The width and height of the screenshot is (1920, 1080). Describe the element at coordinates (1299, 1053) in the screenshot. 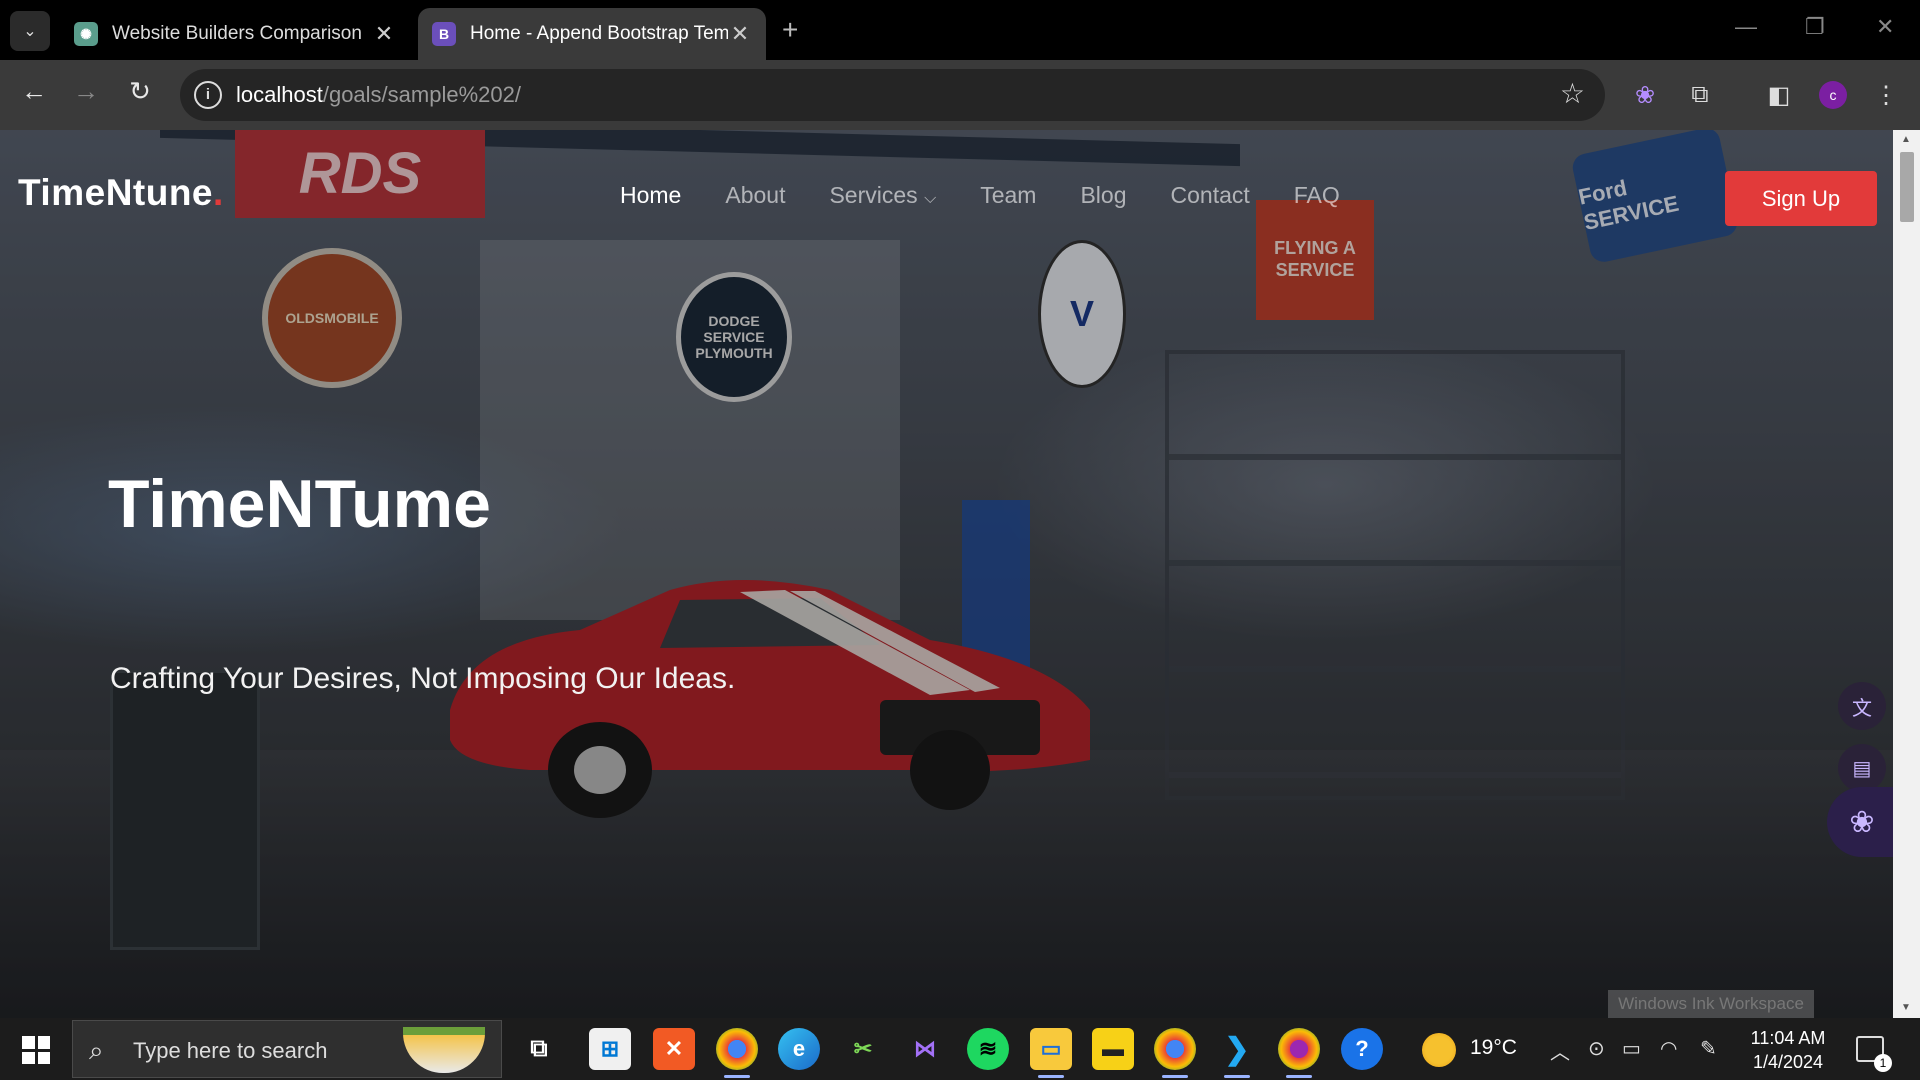

I see `chrome-active-icon` at that location.